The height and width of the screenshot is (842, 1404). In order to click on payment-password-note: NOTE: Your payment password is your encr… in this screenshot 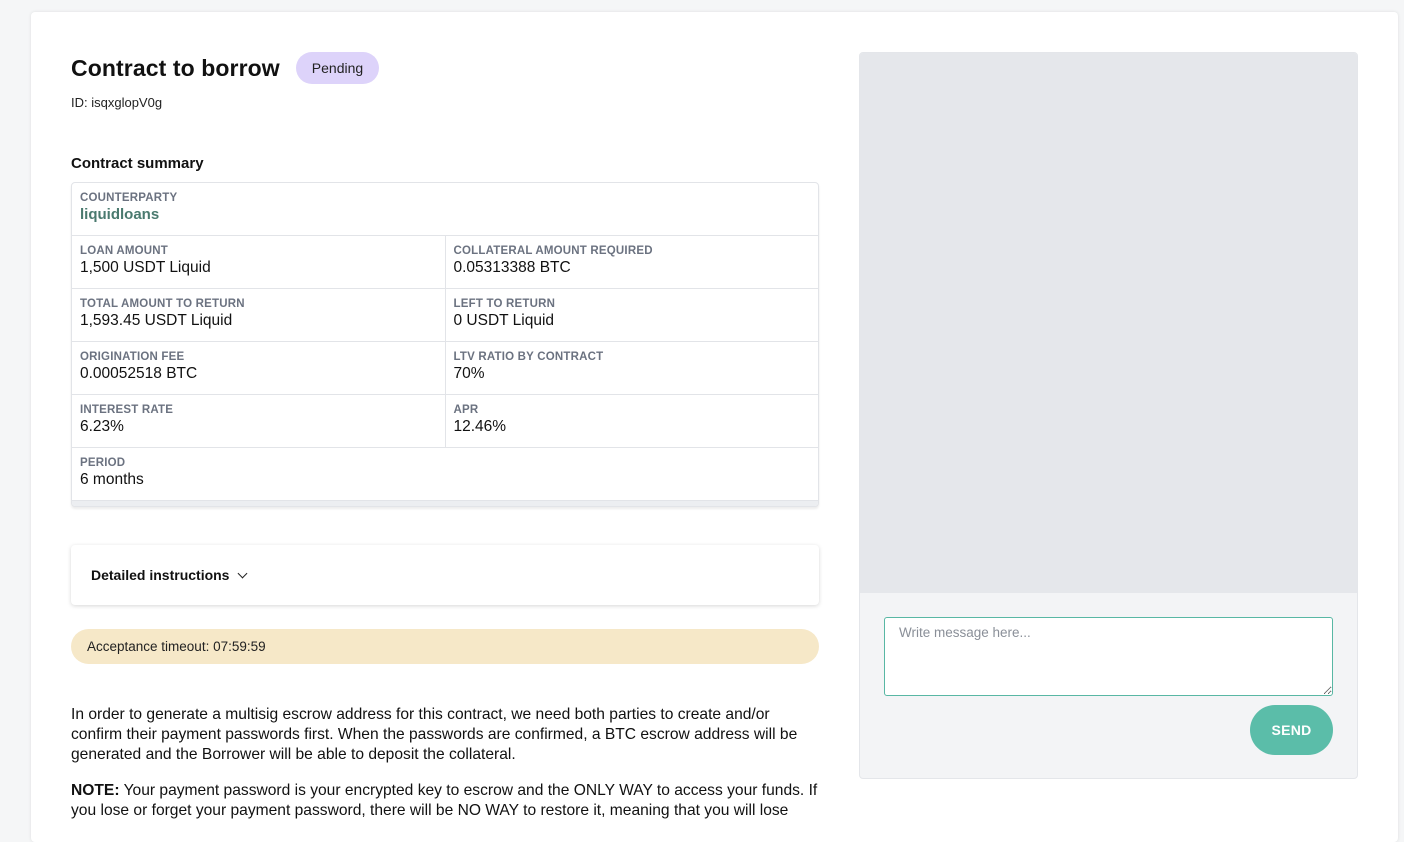, I will do `click(447, 801)`.